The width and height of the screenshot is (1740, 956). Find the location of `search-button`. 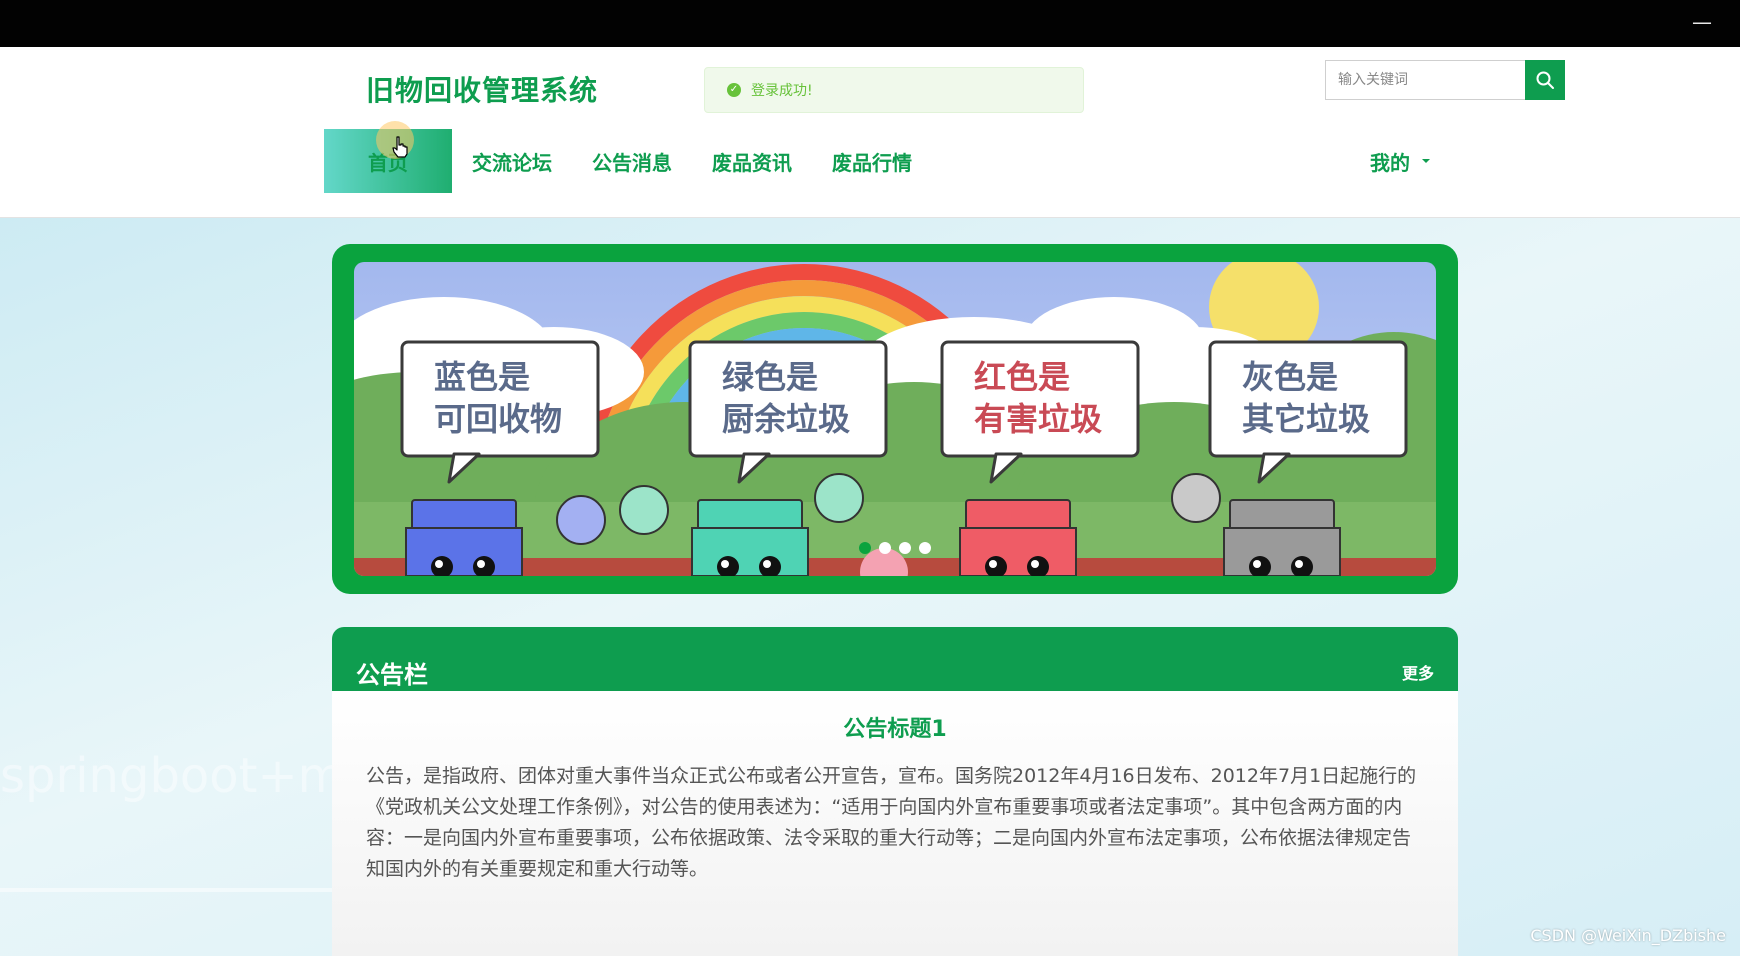

search-button is located at coordinates (1545, 80).